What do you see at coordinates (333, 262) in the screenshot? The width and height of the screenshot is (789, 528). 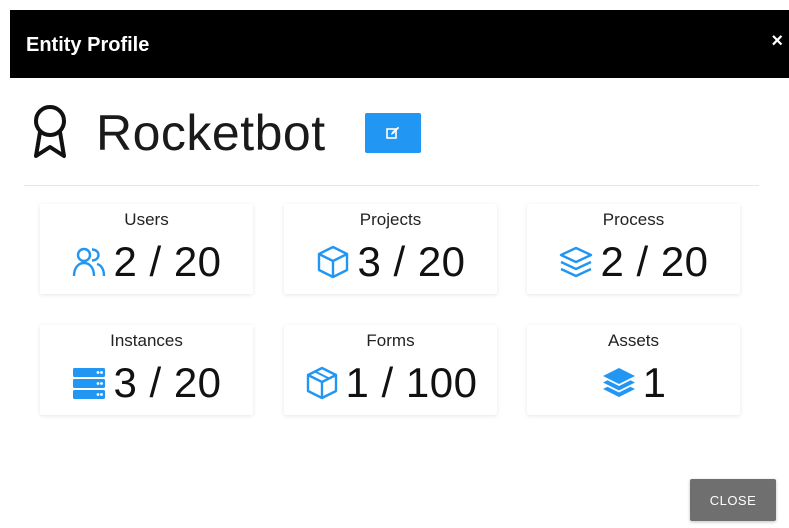 I see `box-icon` at bounding box center [333, 262].